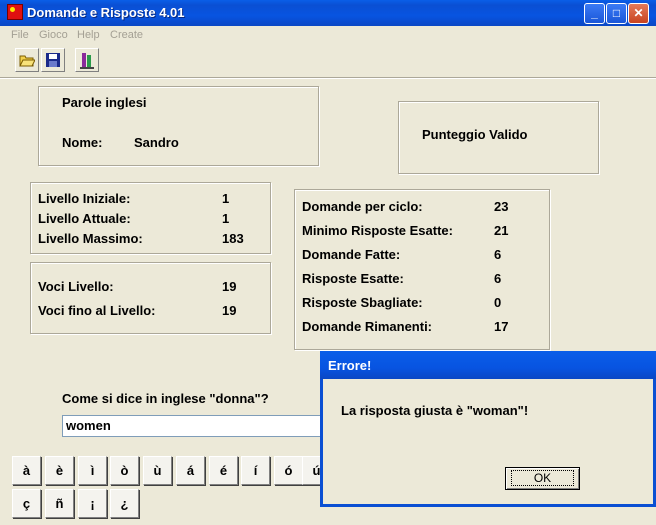 This screenshot has height=525, width=656. What do you see at coordinates (88, 35) in the screenshot?
I see `menu-help: Help` at bounding box center [88, 35].